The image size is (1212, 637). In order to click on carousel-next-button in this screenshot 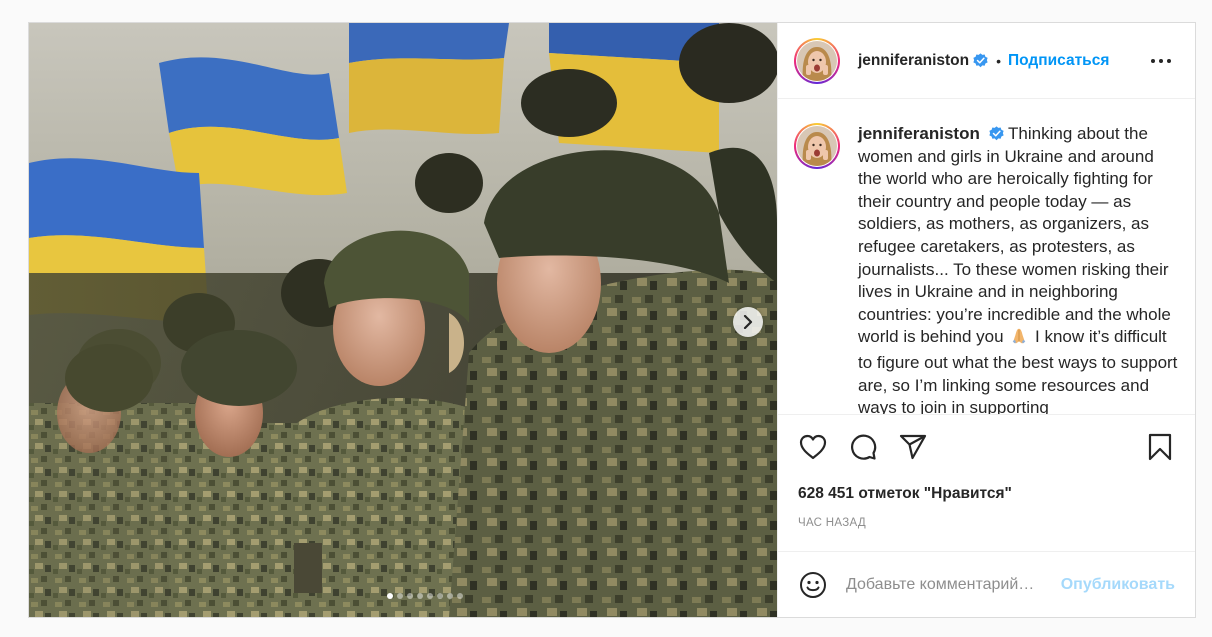, I will do `click(748, 322)`.